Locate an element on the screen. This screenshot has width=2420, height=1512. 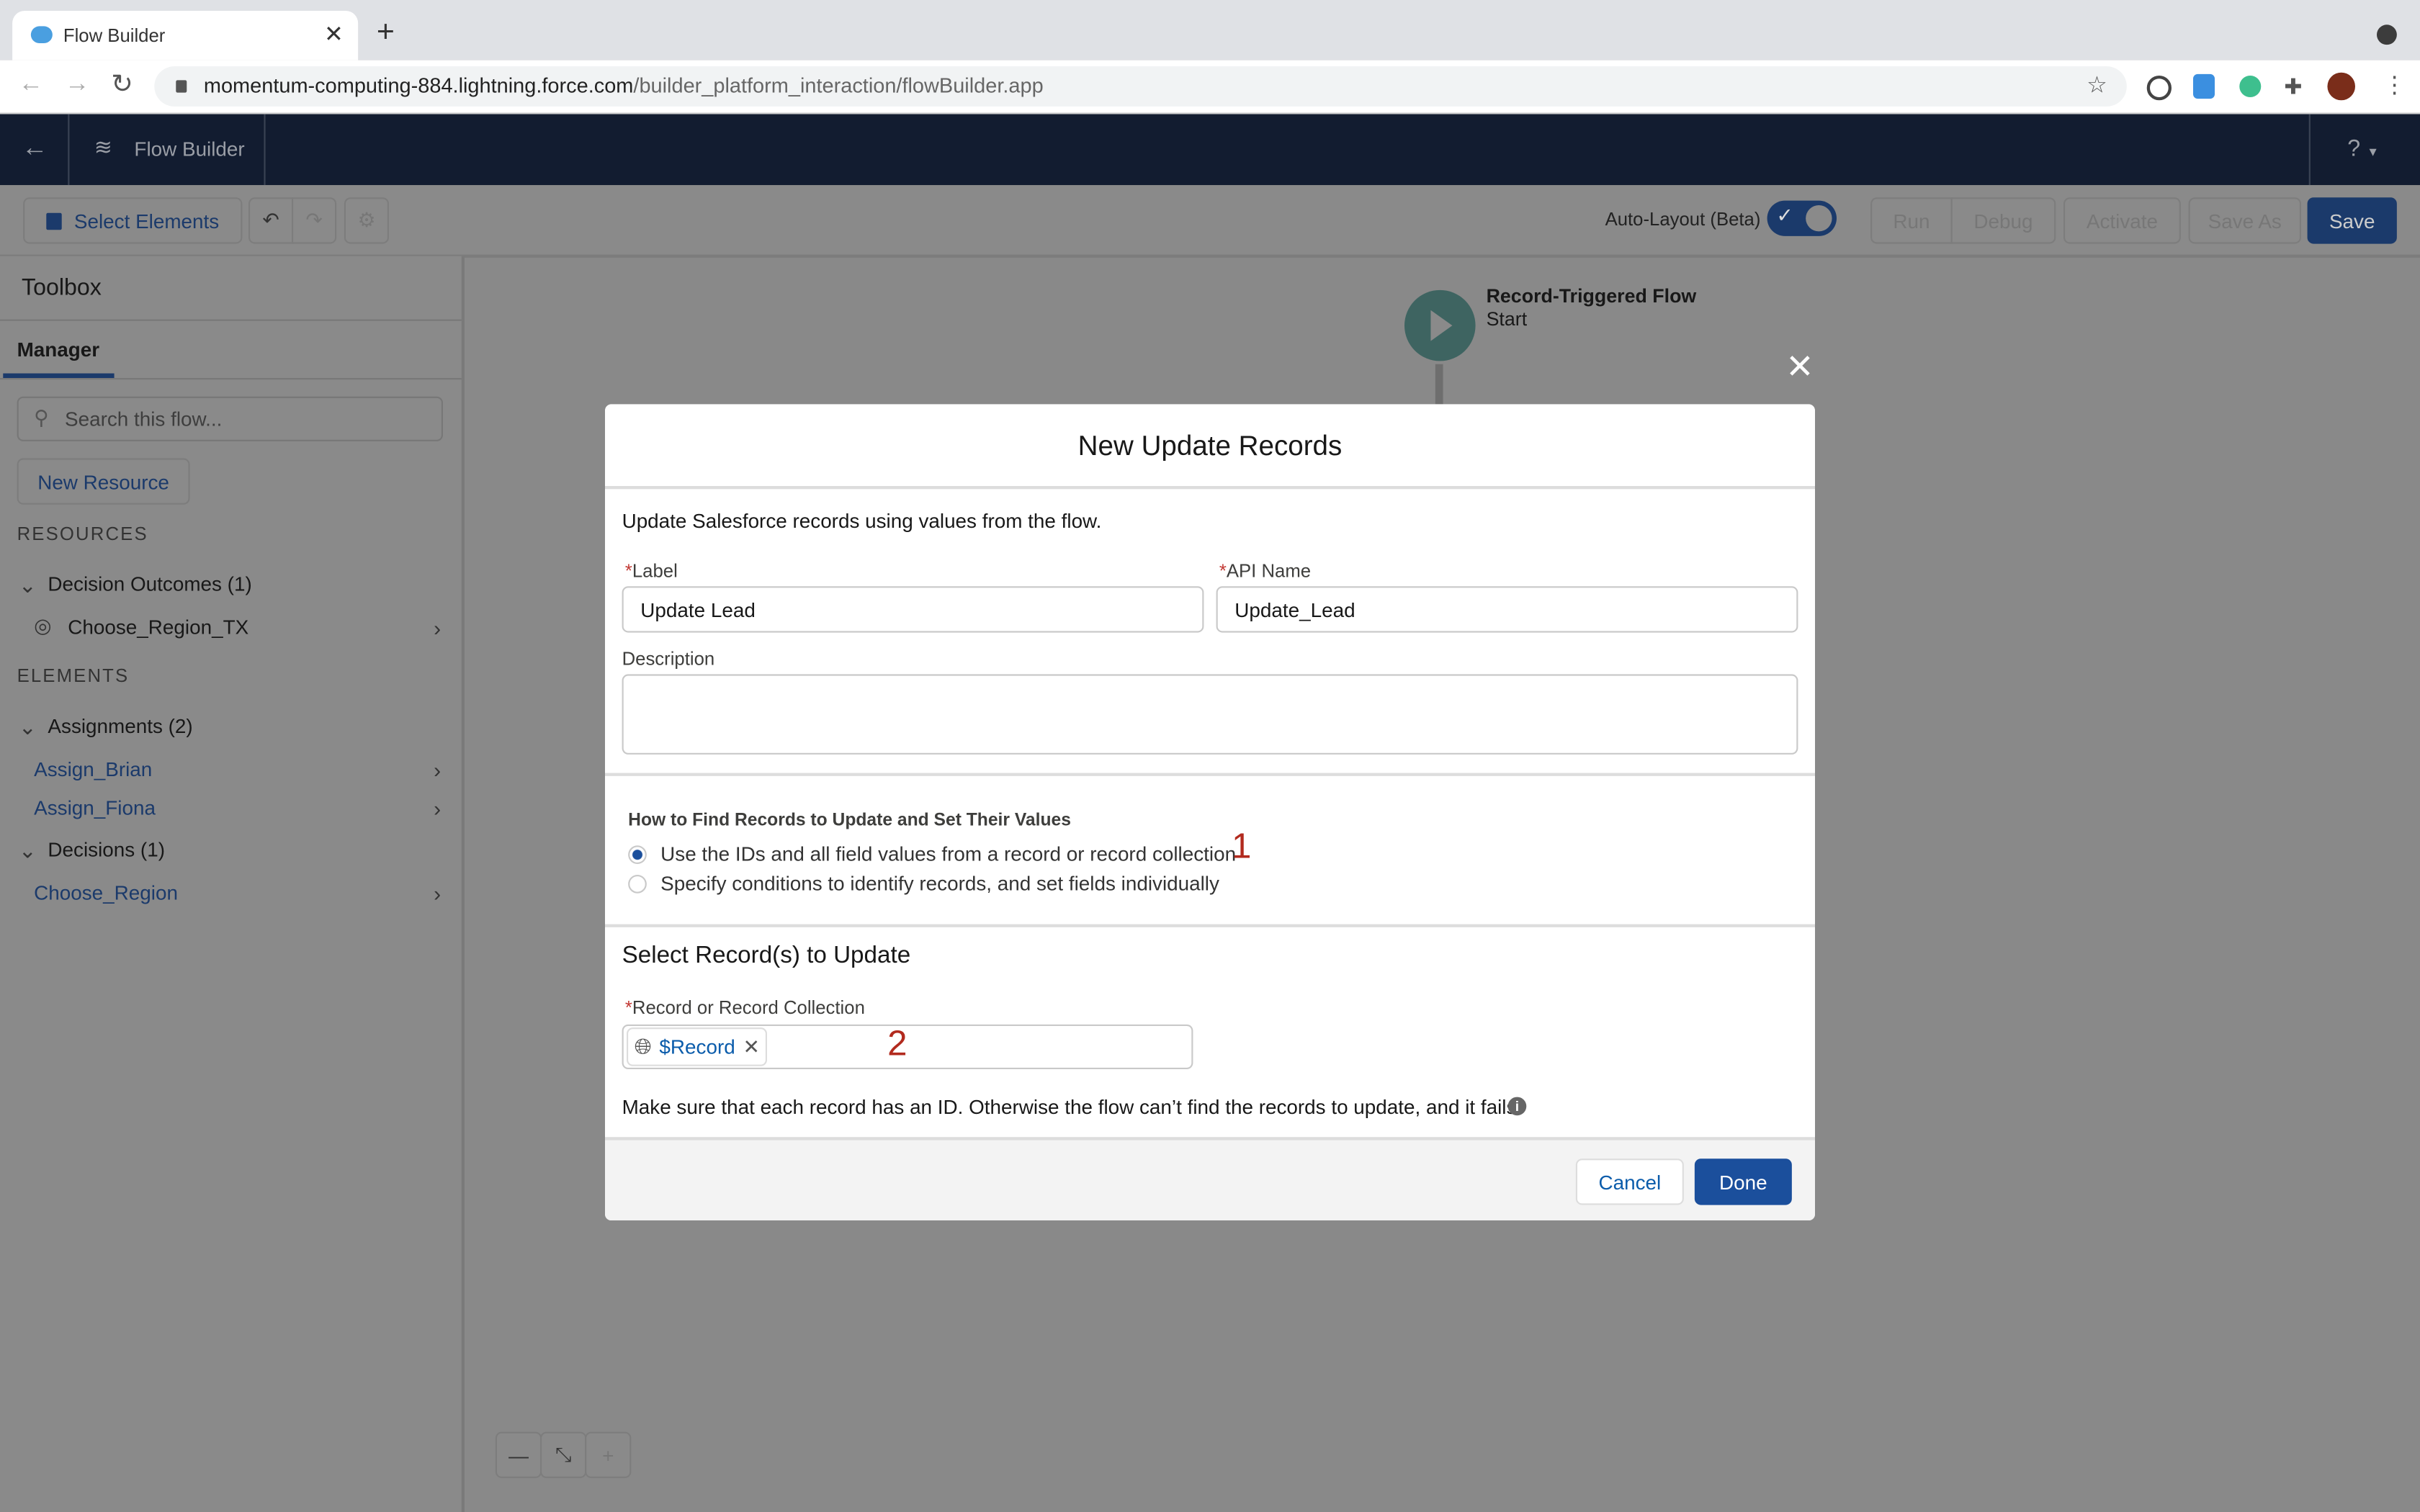
debug-label: Debug is located at coordinates (2003, 221).